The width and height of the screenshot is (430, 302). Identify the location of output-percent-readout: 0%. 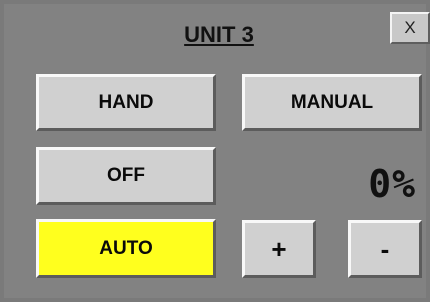
(392, 184).